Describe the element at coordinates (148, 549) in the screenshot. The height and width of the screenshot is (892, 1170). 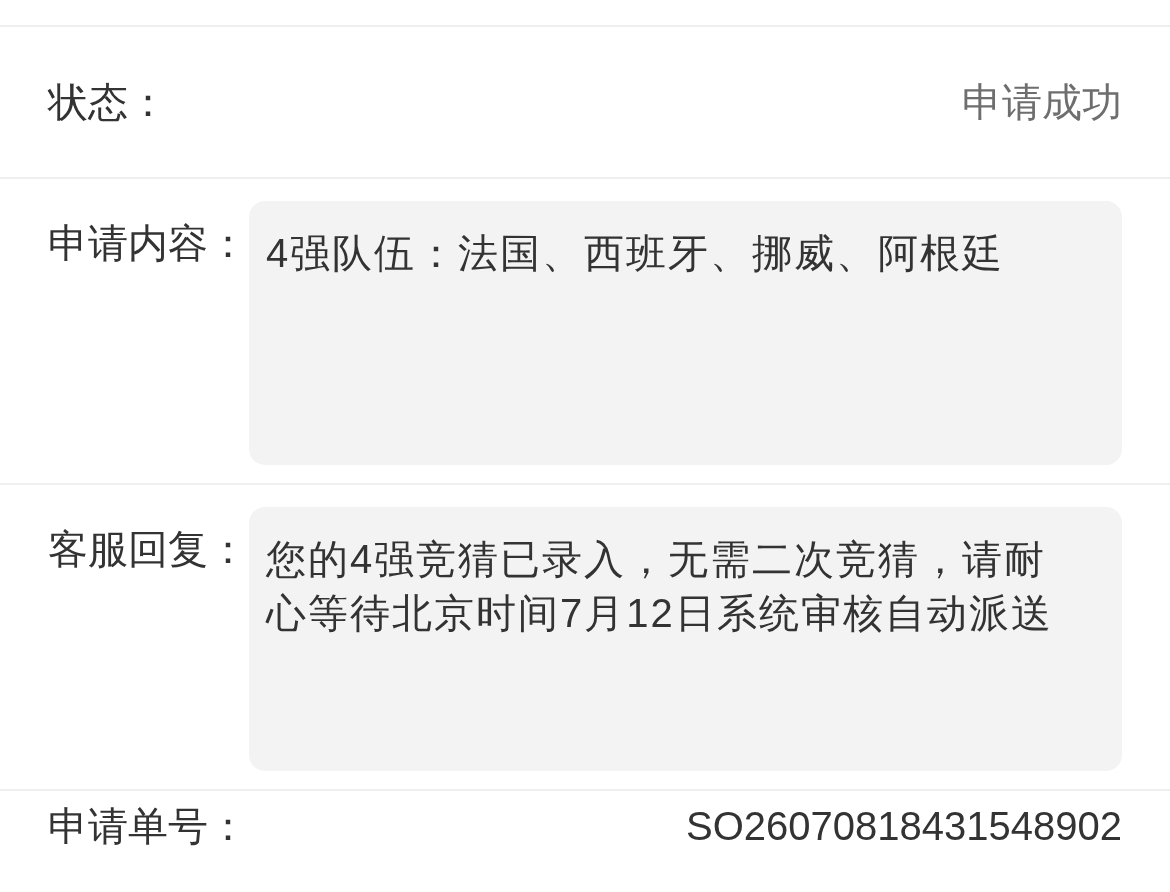
I see `field-label: 客服回复：` at that location.